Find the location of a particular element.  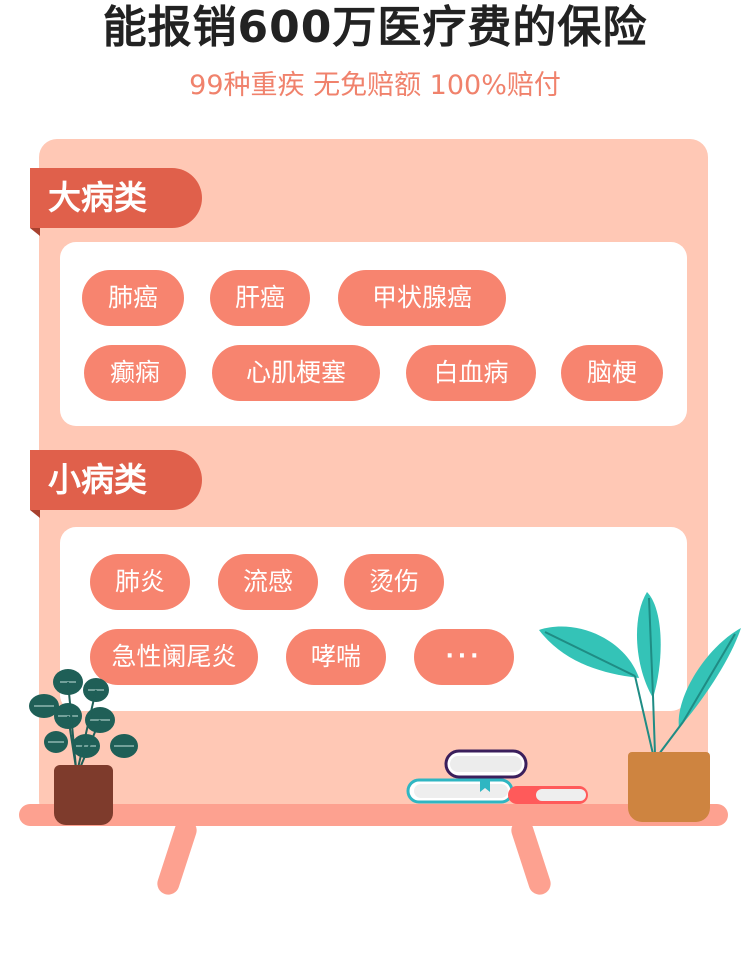

tag-lung-cancer: 肺癌 is located at coordinates (133, 298).